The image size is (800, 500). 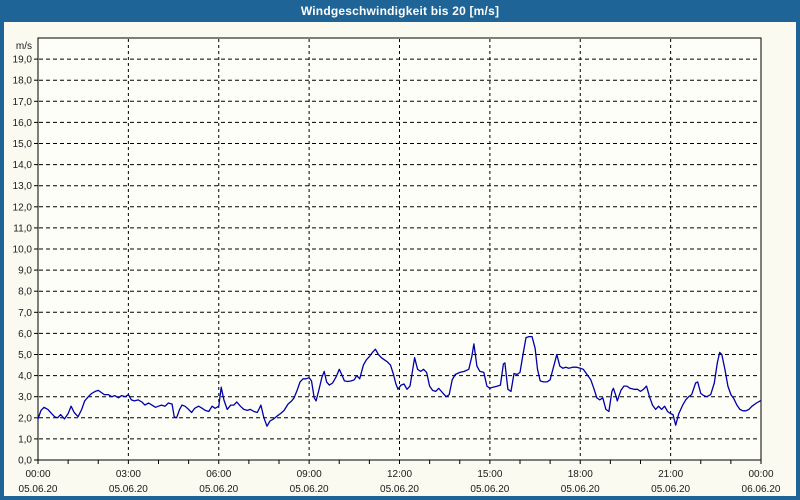 What do you see at coordinates (128, 474) in the screenshot?
I see `x-tick-time-label: 03:00` at bounding box center [128, 474].